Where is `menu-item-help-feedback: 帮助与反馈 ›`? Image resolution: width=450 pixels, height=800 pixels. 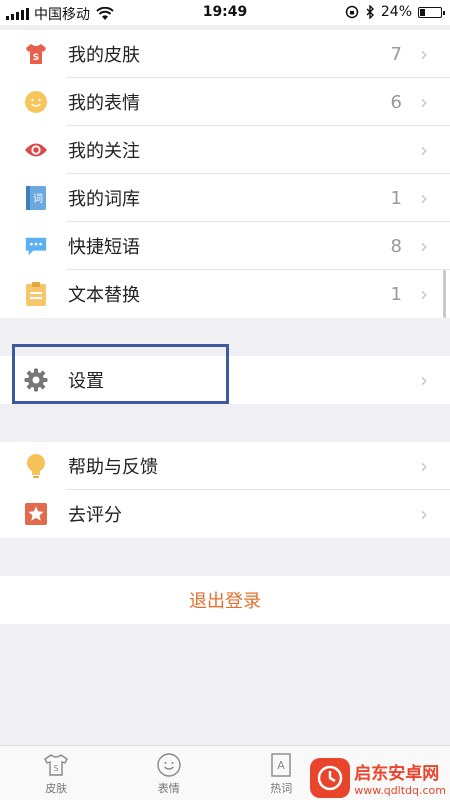
menu-item-help-feedback: 帮助与反馈 › is located at coordinates (225, 466).